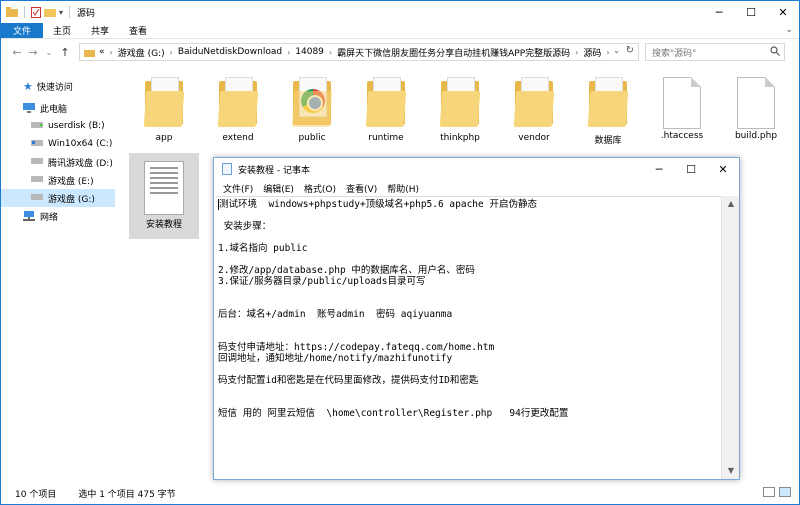  Describe the element at coordinates (238, 110) in the screenshot. I see `folder-item-extend: extend` at that location.